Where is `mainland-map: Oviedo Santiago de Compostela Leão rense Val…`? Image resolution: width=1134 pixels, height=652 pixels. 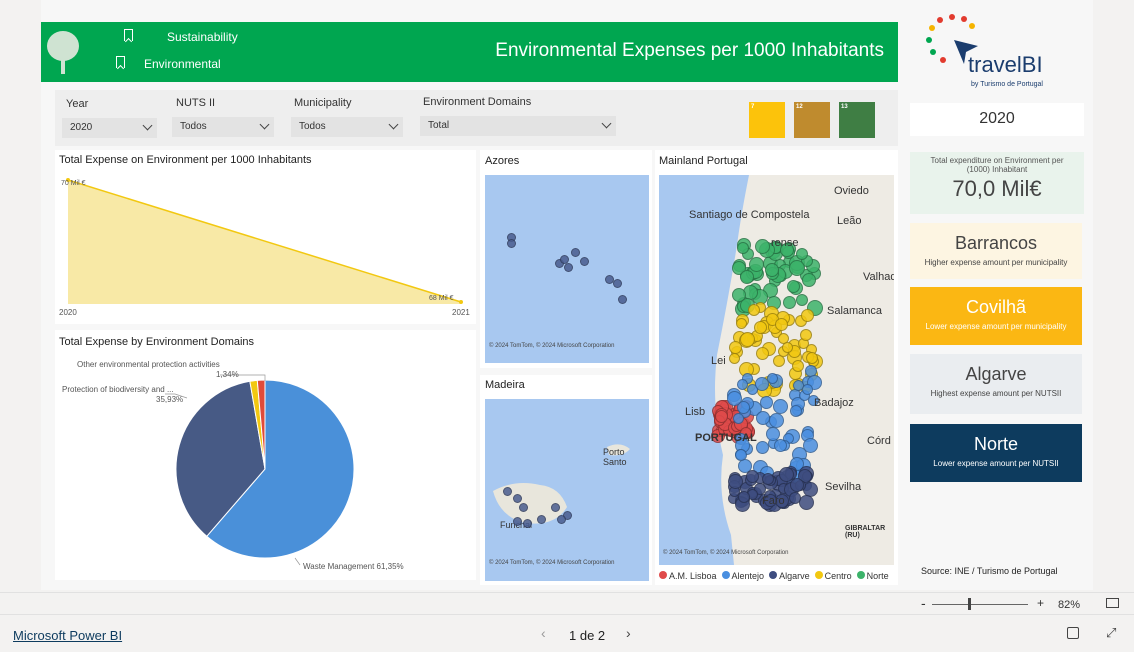
mainland-map: Oviedo Santiago de Compostela Leão rense Val… is located at coordinates (776, 370).